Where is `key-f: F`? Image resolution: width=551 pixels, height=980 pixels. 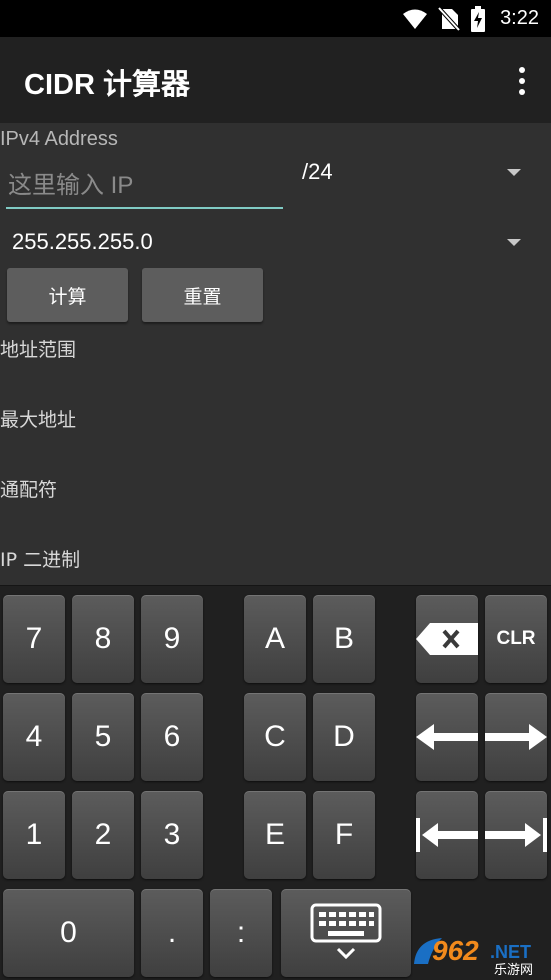 key-f: F is located at coordinates (344, 835).